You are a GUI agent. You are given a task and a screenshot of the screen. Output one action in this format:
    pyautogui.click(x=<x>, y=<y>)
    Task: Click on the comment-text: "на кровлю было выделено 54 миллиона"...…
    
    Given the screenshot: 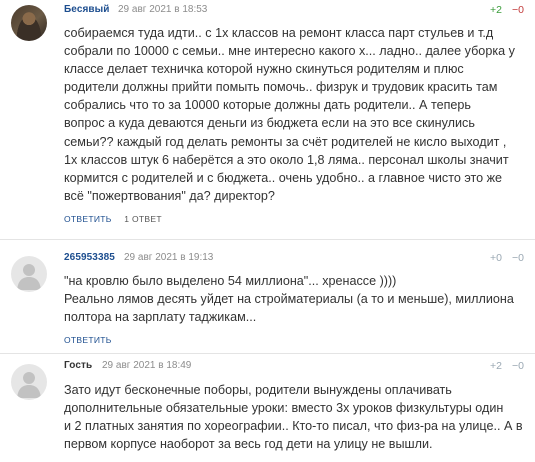 What is the action you would take?
    pyautogui.click(x=289, y=299)
    